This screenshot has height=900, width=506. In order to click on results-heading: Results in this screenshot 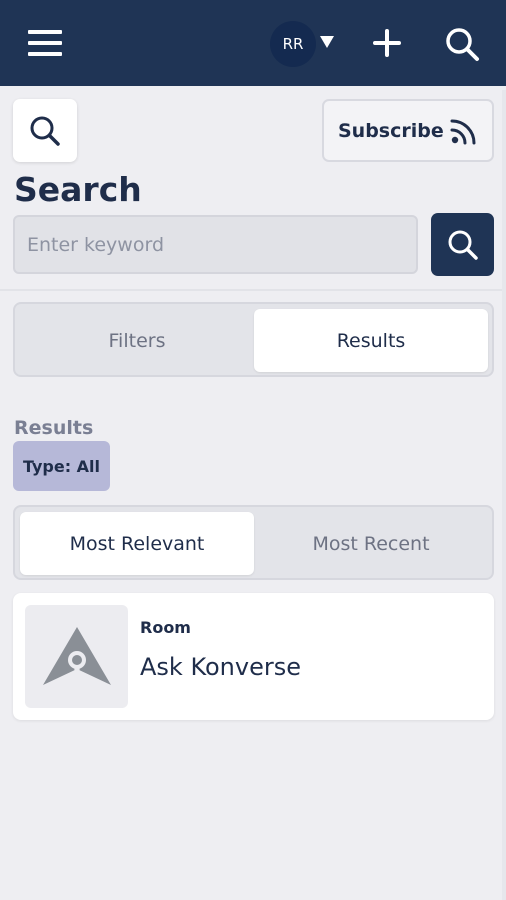, I will do `click(54, 428)`.